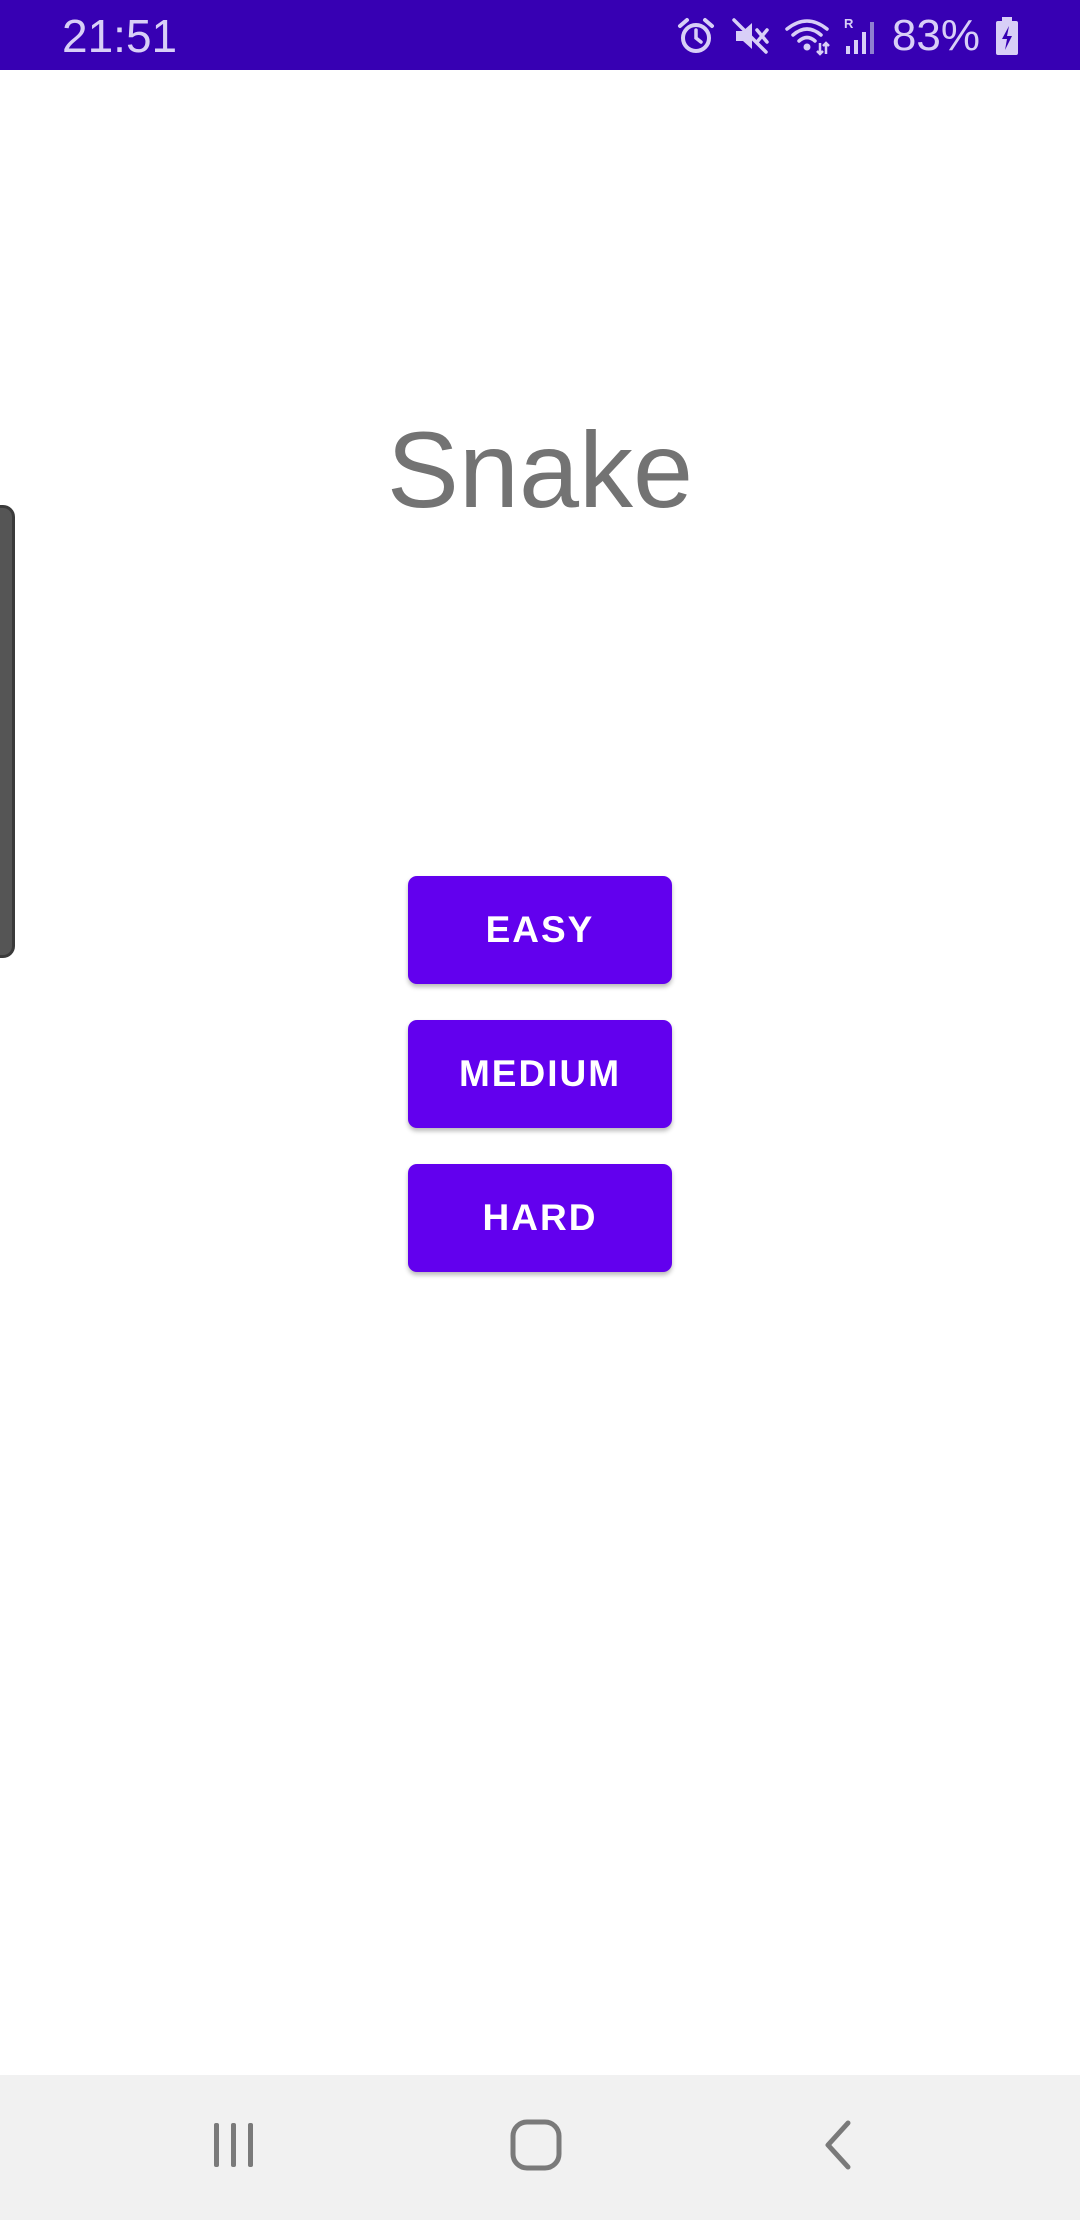 This screenshot has width=1080, height=2220. What do you see at coordinates (696, 36) in the screenshot?
I see `alarm-icon` at bounding box center [696, 36].